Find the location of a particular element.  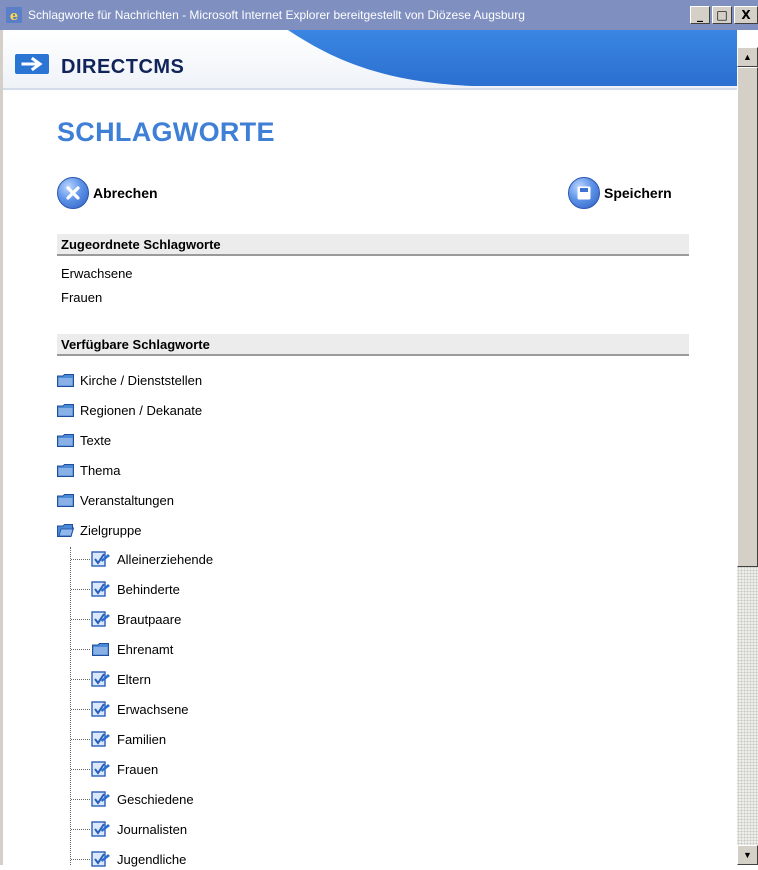

tree-folder-texte: Texte is located at coordinates (84, 440).